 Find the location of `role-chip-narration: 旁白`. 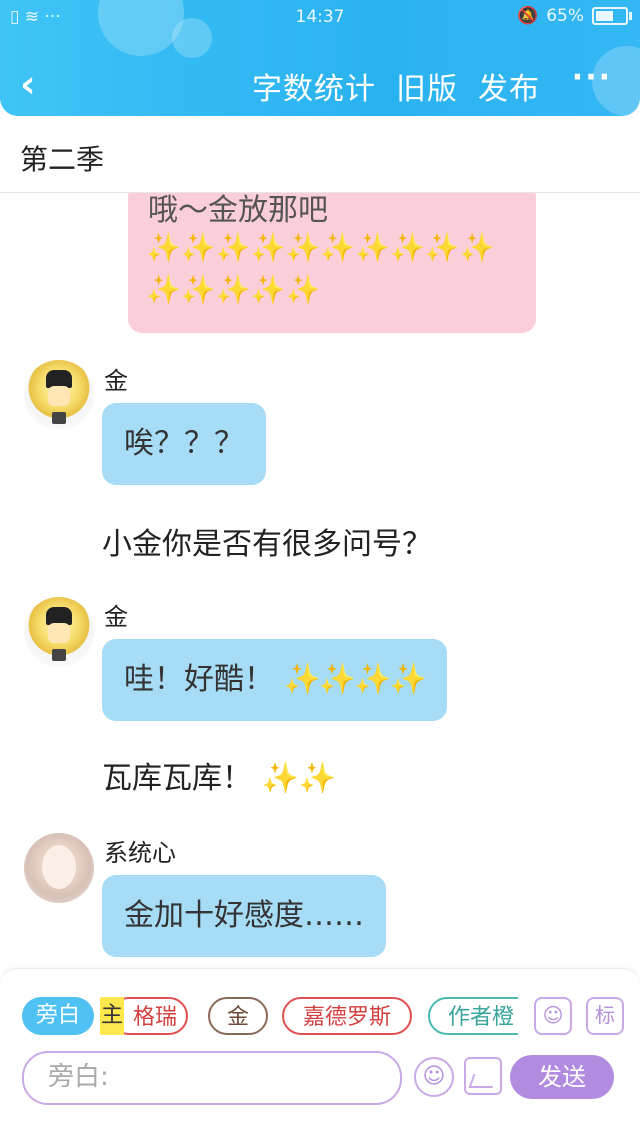

role-chip-narration: 旁白 is located at coordinates (58, 1016).